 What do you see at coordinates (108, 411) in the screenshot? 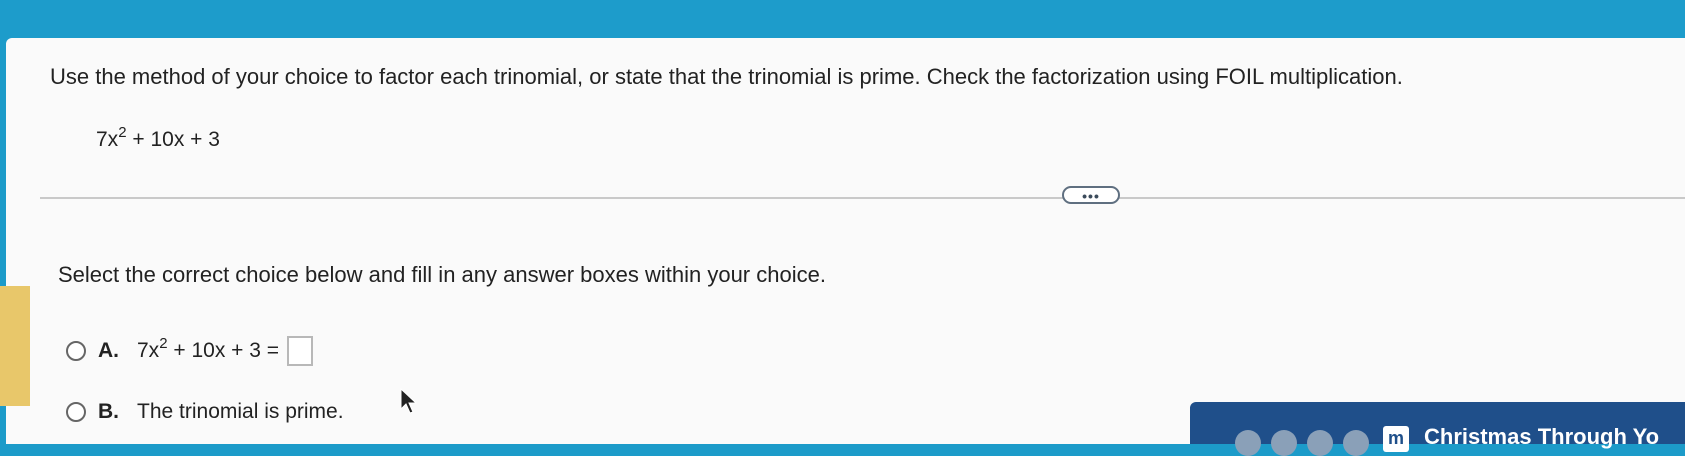
I see `choice-b-letter: B.` at bounding box center [108, 411].